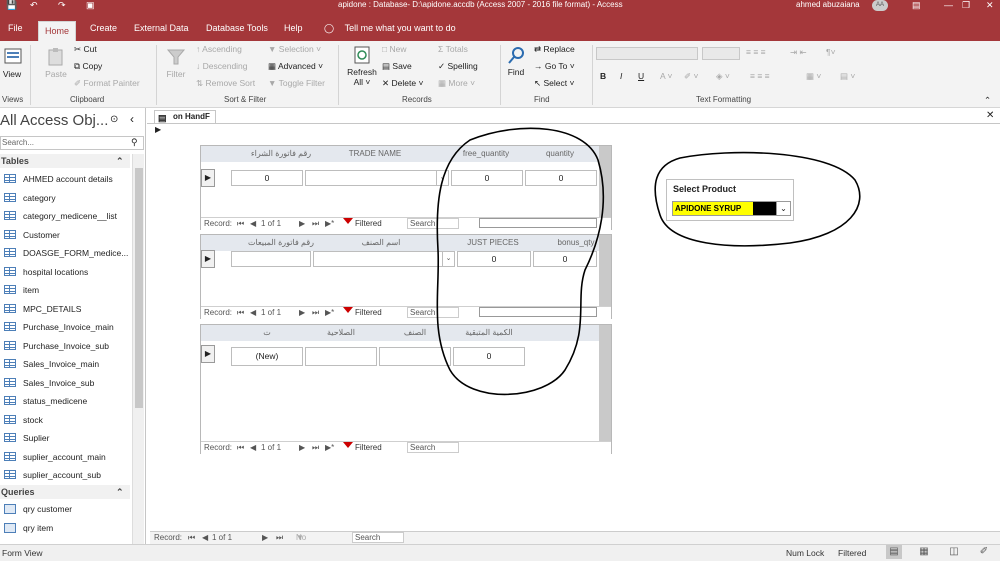  What do you see at coordinates (984, 552) in the screenshot?
I see `design-view-icon: ✐` at bounding box center [984, 552].